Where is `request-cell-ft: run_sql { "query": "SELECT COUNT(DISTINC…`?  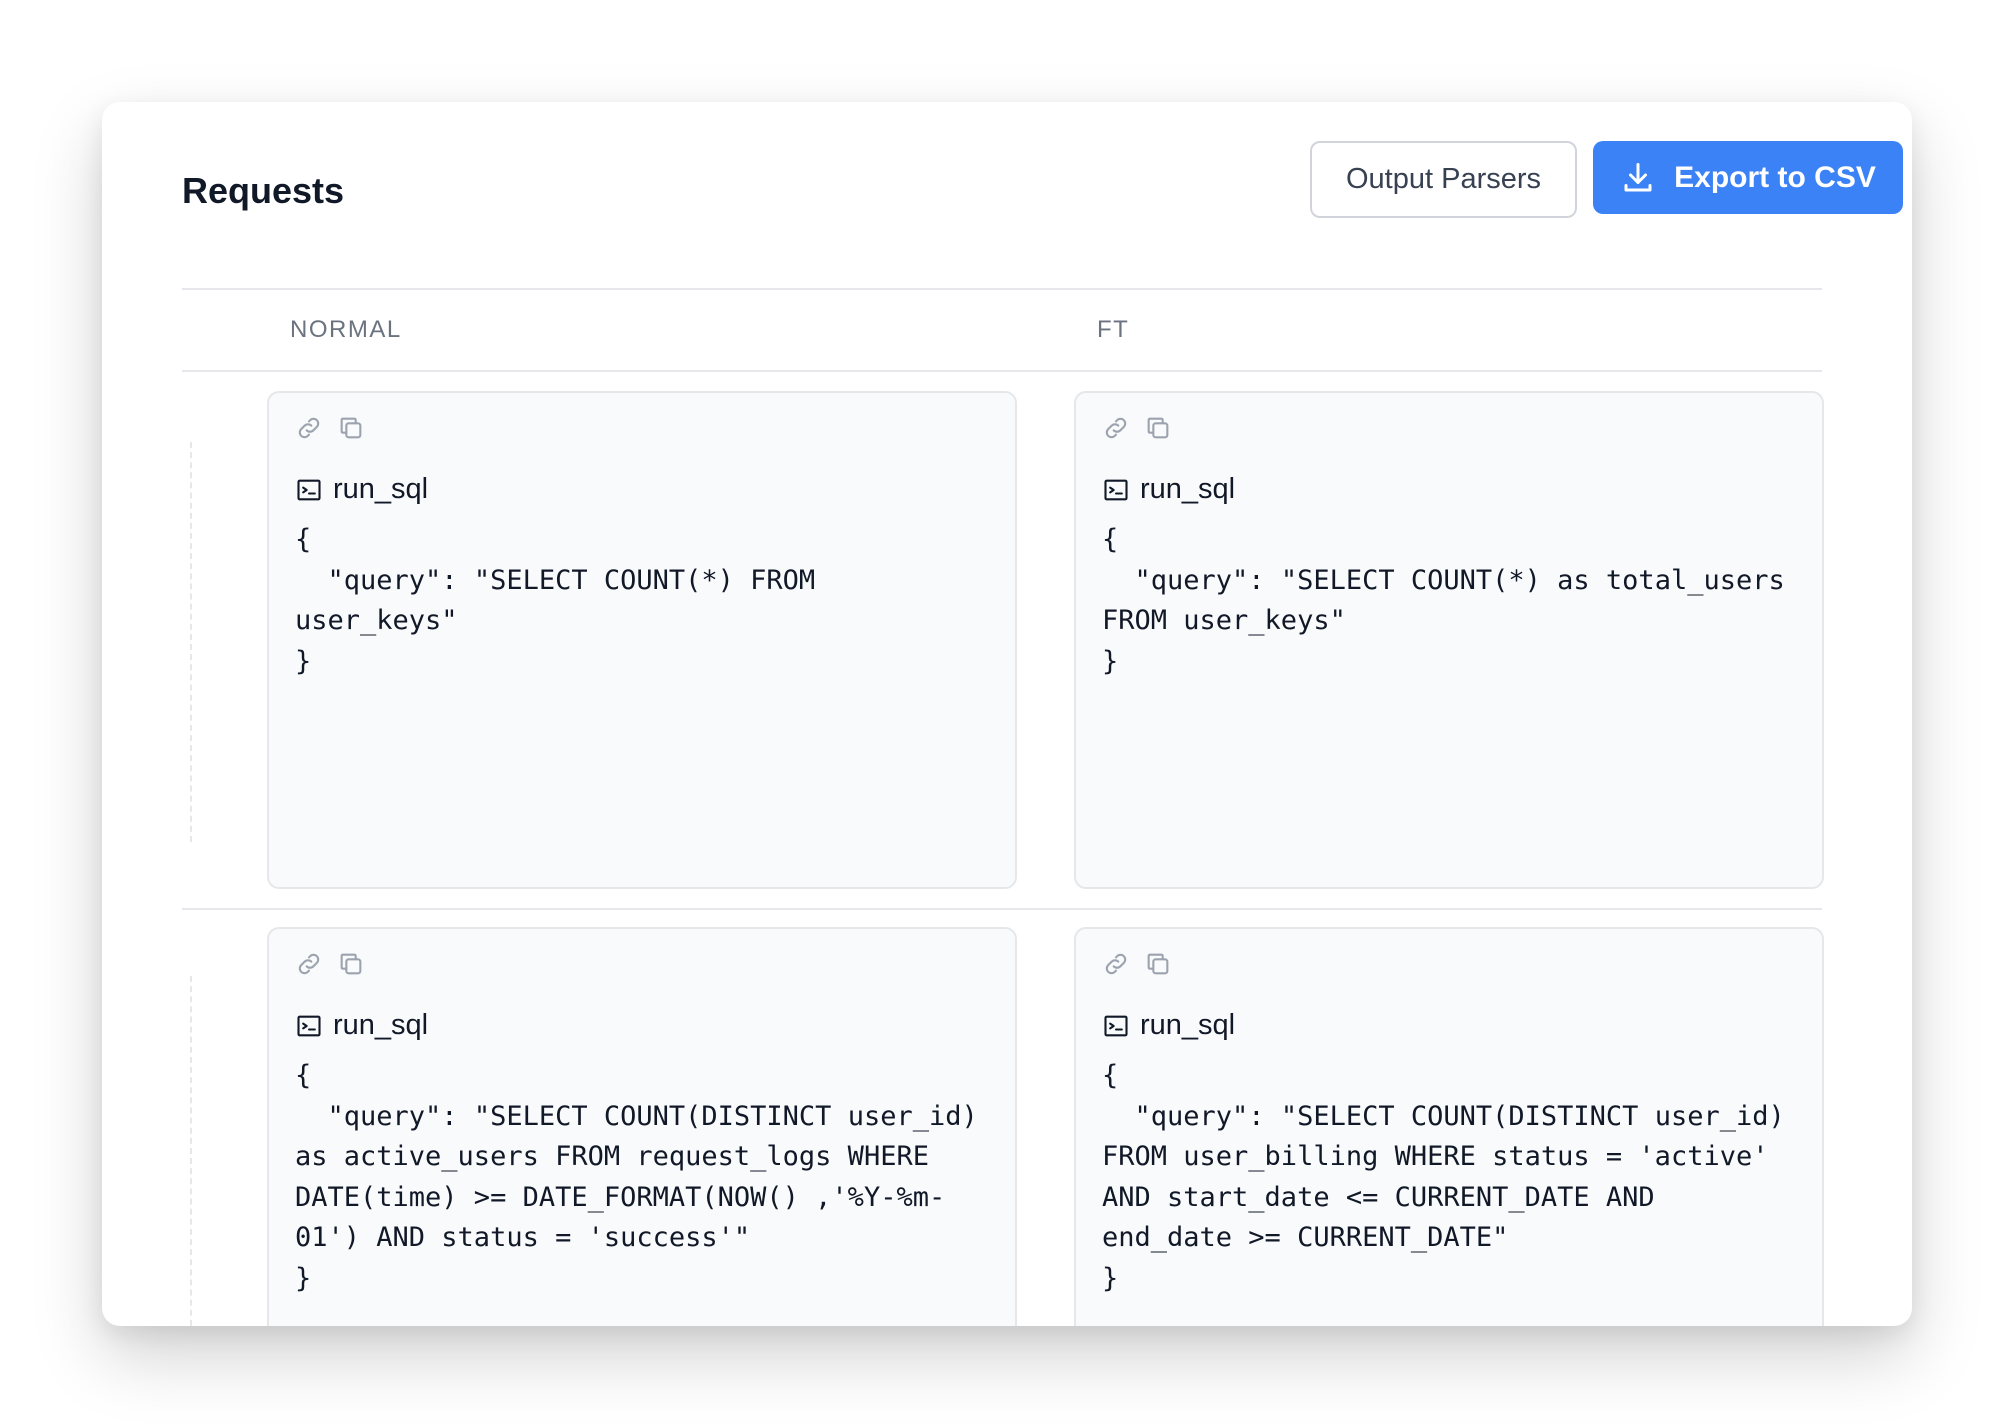 request-cell-ft: run_sql { "query": "SELECT COUNT(DISTINC… is located at coordinates (1449, 1126).